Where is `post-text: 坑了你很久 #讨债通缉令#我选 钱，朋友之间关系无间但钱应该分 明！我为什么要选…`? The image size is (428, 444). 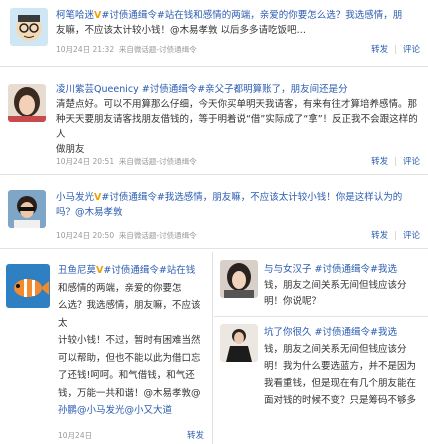 post-text: 坑了你很久 #讨债通缉令#我选 钱，朋友之间关系无间但钱应该分 明！我为什么要选… is located at coordinates (345, 366).